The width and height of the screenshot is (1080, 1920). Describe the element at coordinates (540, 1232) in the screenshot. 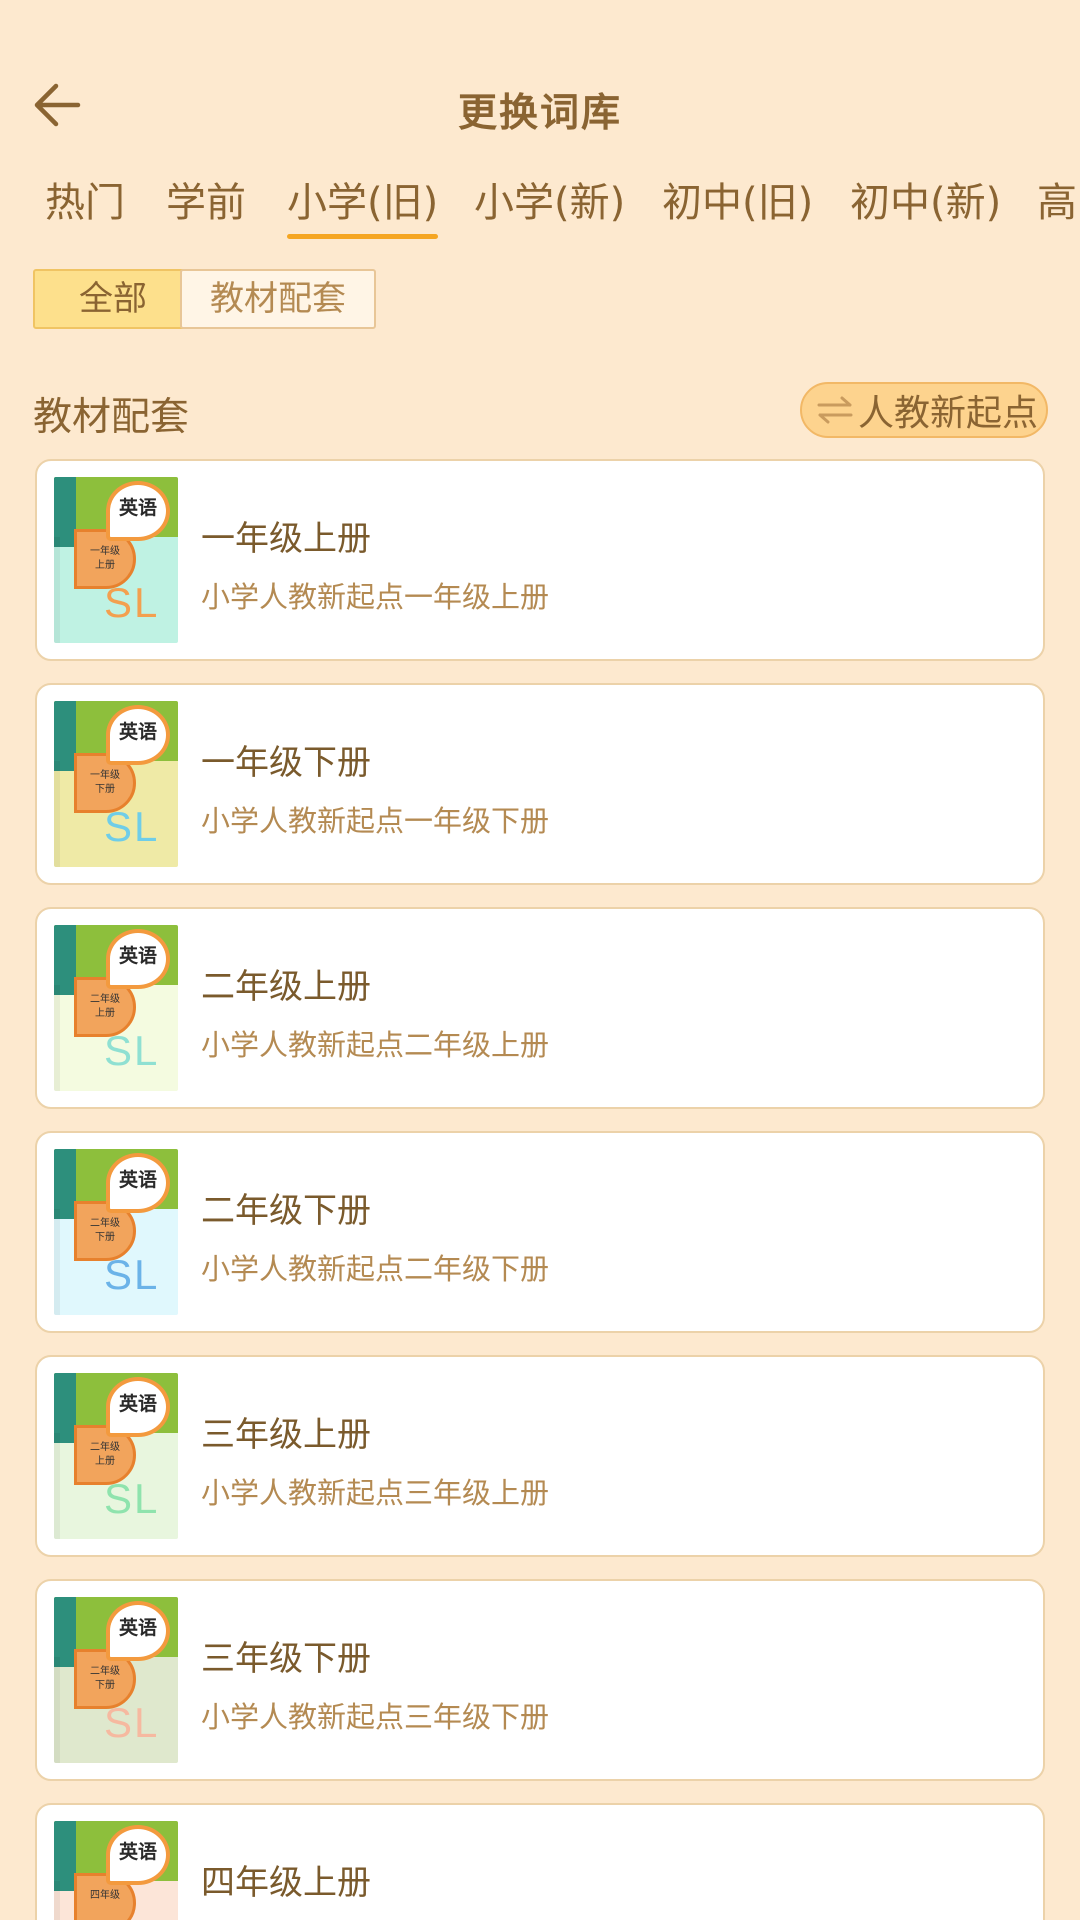

I see `book-card: 二年级 下册 英语 SL 二年级下册 小学人教新起点二年级下册` at that location.